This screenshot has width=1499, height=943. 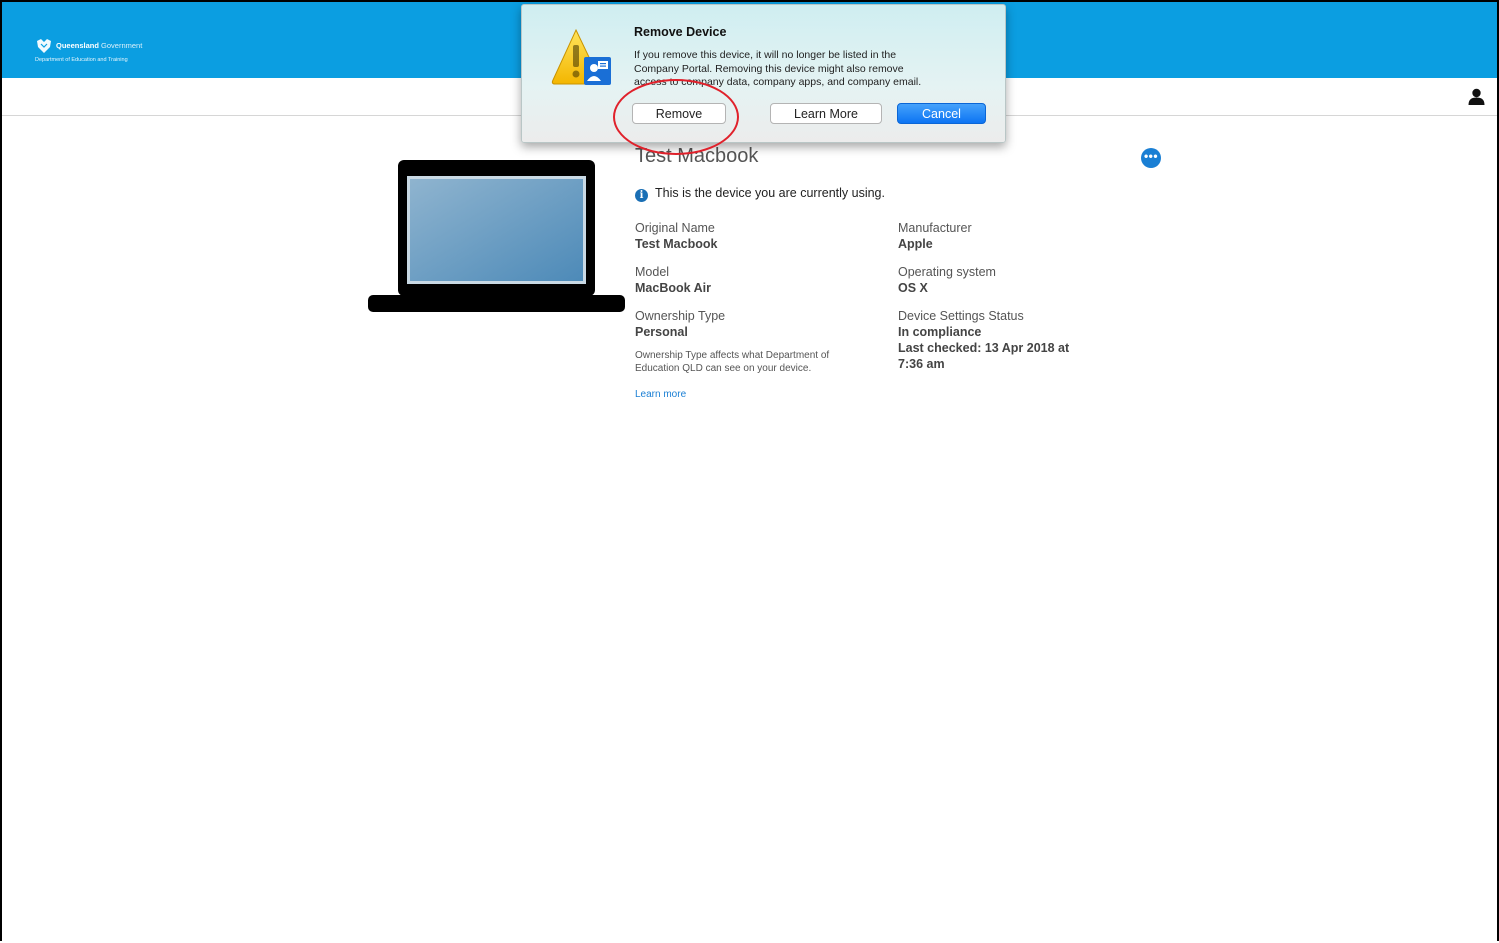 What do you see at coordinates (680, 32) in the screenshot?
I see `dialog-title: Remove Device` at bounding box center [680, 32].